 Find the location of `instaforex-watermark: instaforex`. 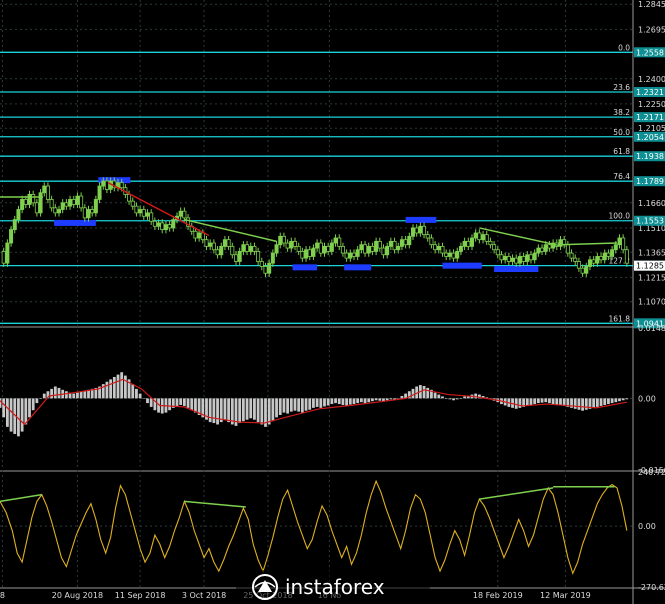

instaforex-watermark: instaforex is located at coordinates (333, 587).